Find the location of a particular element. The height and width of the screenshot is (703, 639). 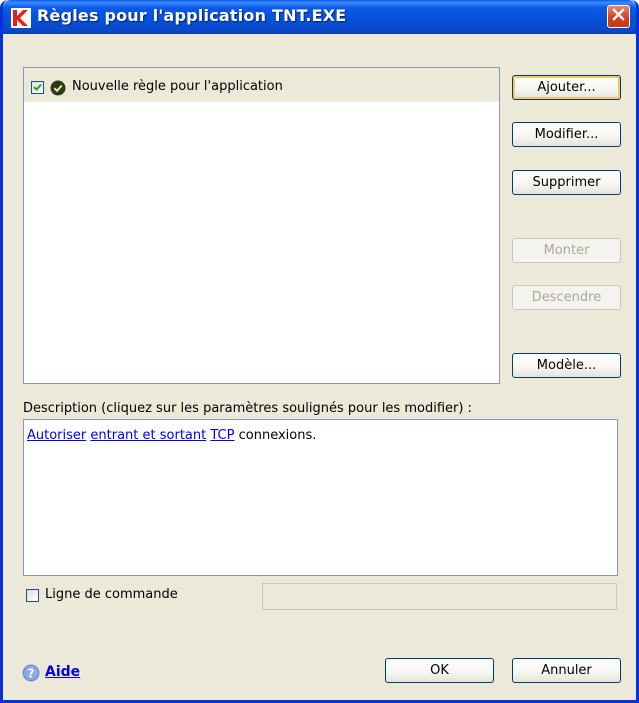

description-suffix: connexions. is located at coordinates (277, 435).